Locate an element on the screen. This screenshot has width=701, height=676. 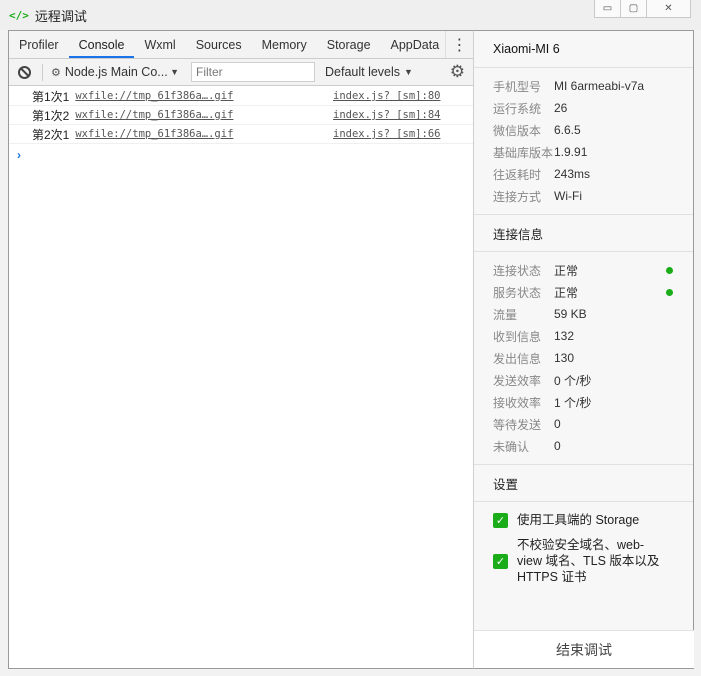
info-row: 微信版本 6.6.5 is located at coordinates (583, 130).